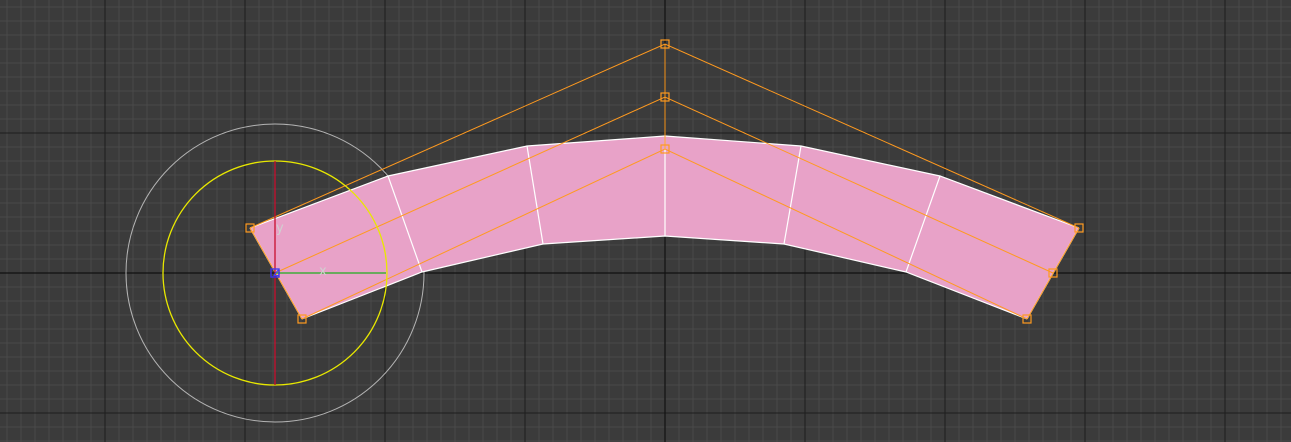  I want to click on gizmo-x-label: x, so click(323, 271).